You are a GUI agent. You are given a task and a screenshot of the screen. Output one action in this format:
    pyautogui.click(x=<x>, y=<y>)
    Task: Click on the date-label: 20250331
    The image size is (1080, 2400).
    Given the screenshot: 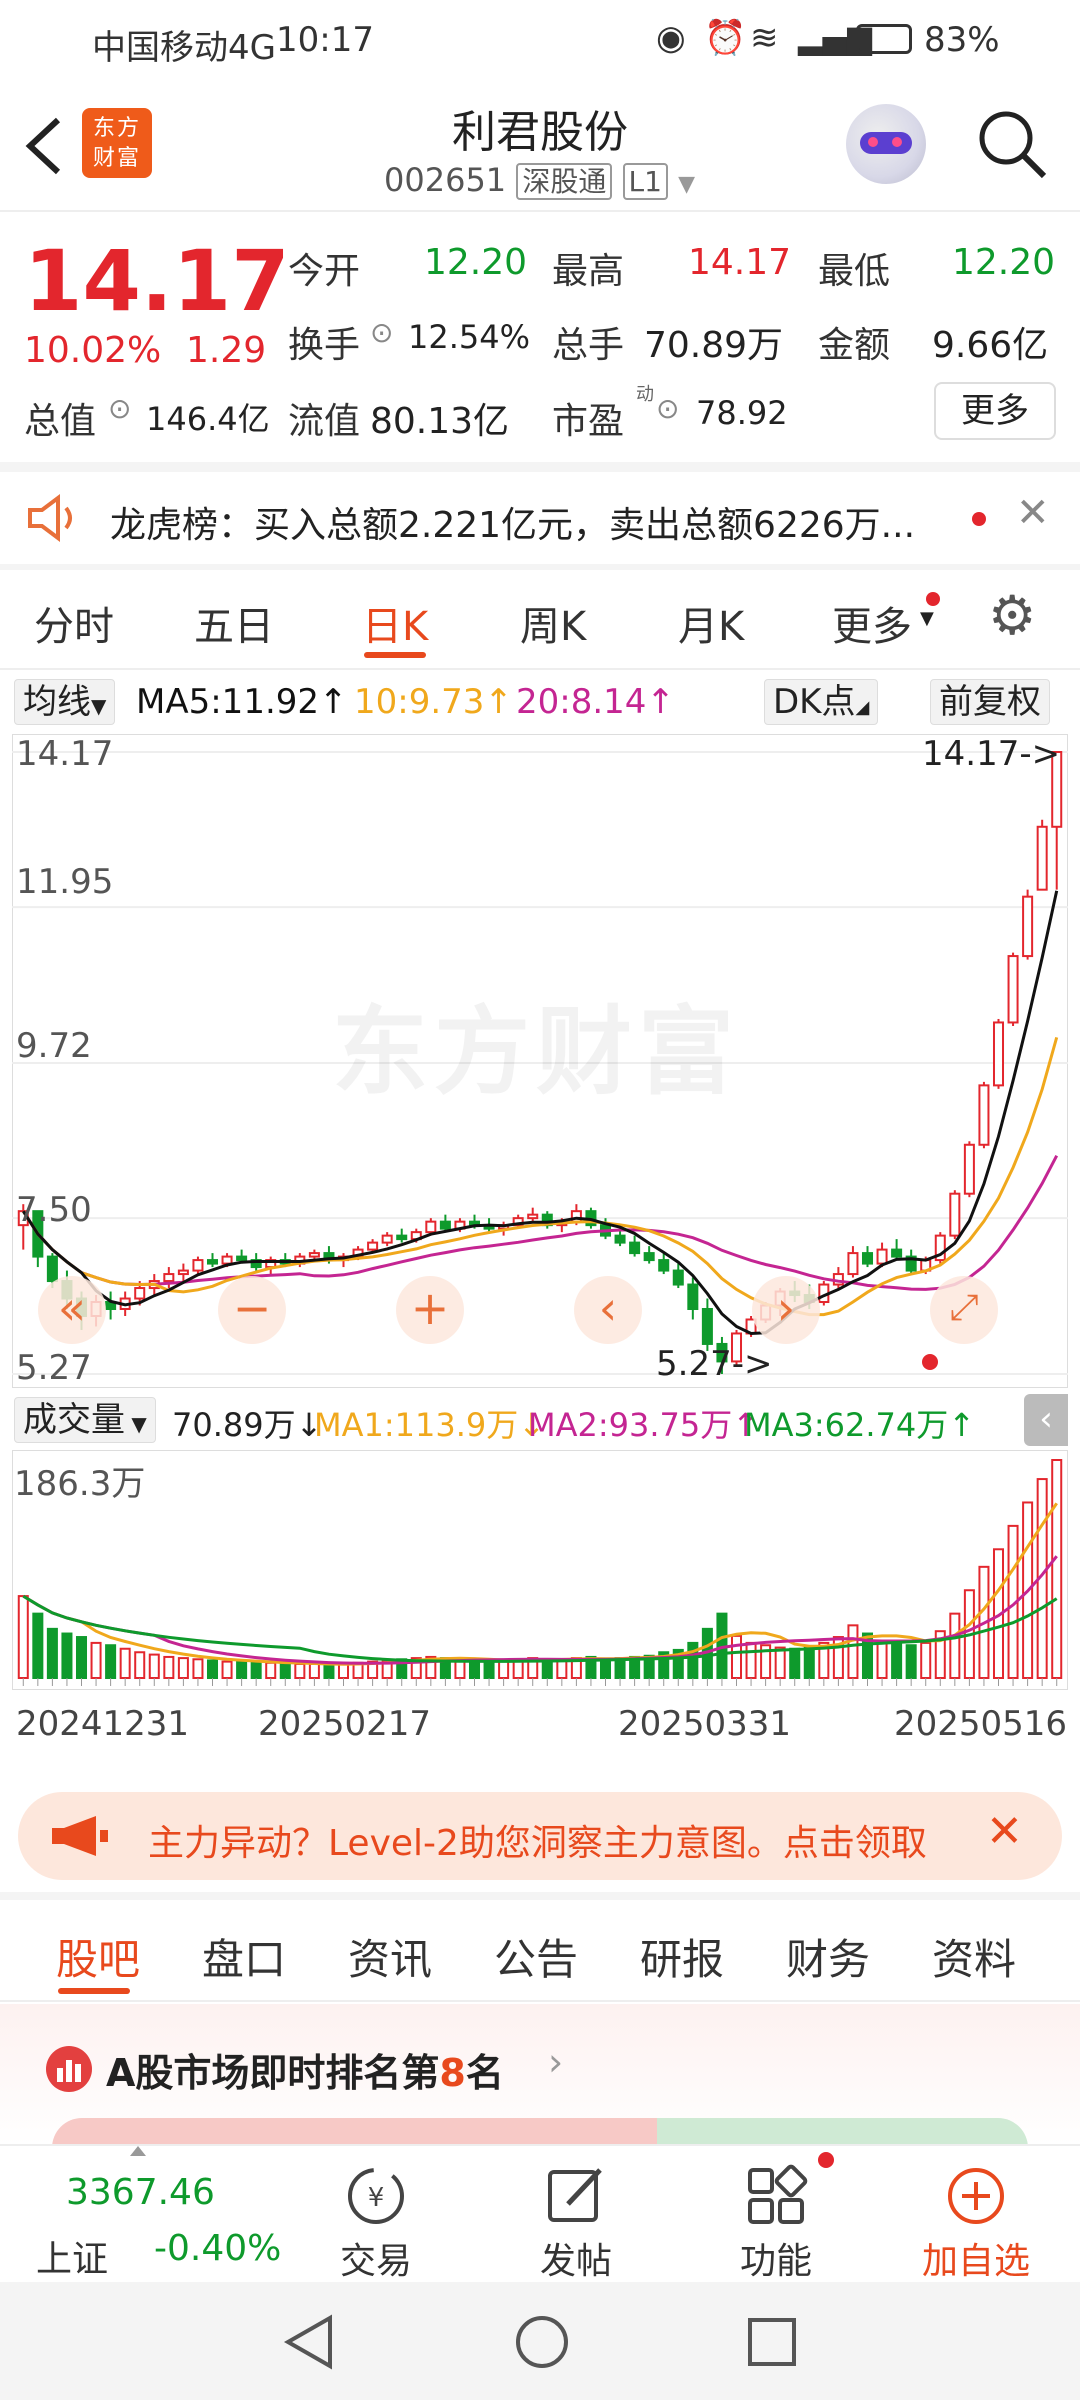 What is the action you would take?
    pyautogui.click(x=705, y=1724)
    